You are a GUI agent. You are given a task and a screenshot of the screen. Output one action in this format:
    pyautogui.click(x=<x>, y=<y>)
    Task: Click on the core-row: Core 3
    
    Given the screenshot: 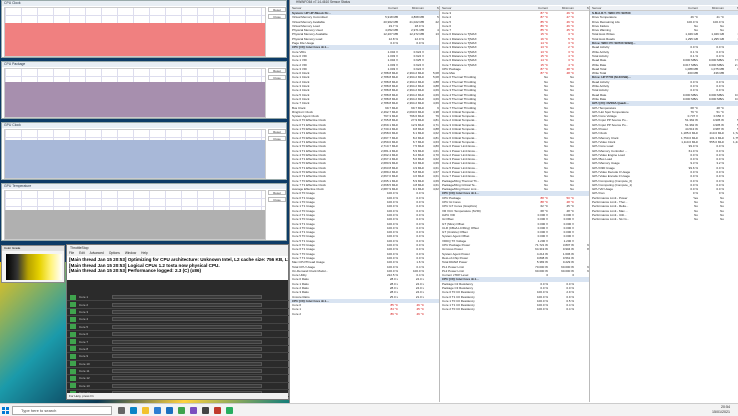 What is the action you would take?
    pyautogui.click(x=178, y=313)
    